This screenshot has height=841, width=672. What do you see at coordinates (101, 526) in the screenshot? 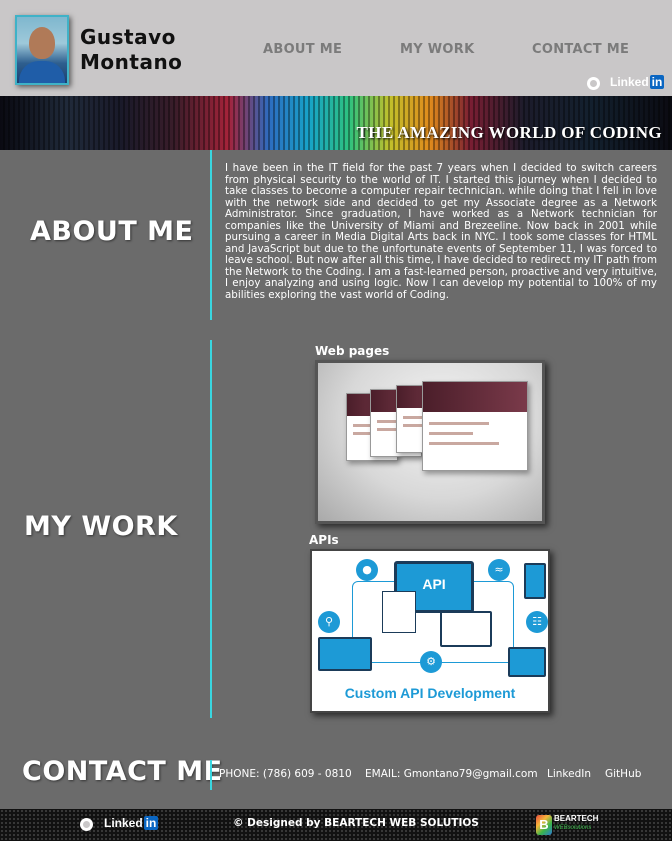
I see `work-section-title: MY WORK` at bounding box center [101, 526].